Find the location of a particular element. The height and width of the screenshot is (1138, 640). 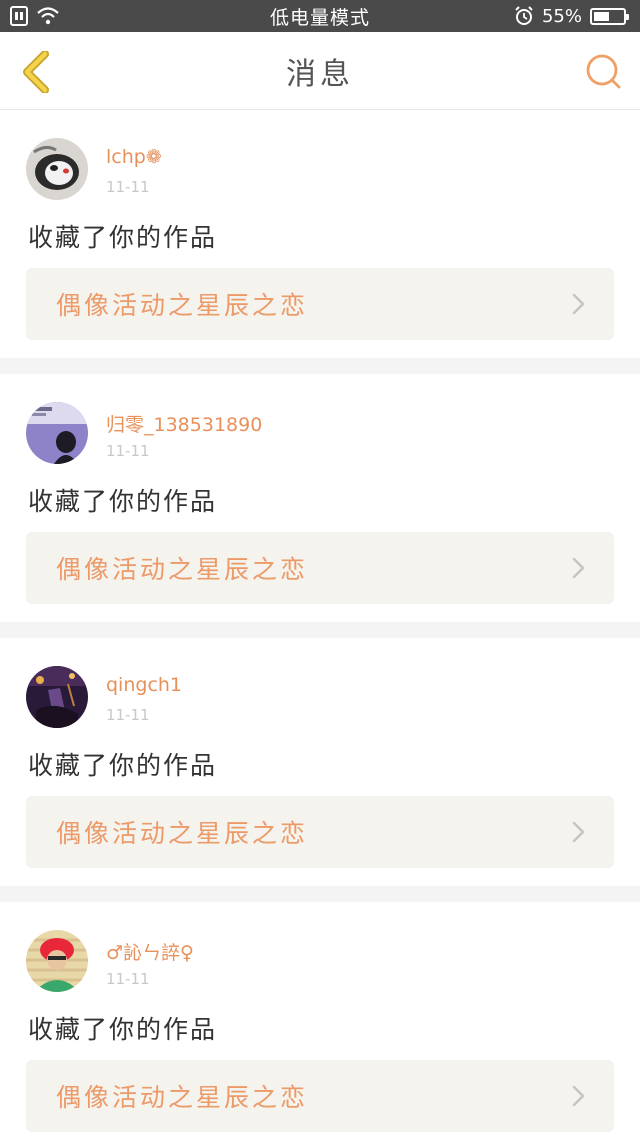

battery-level-fill is located at coordinates (601, 16).